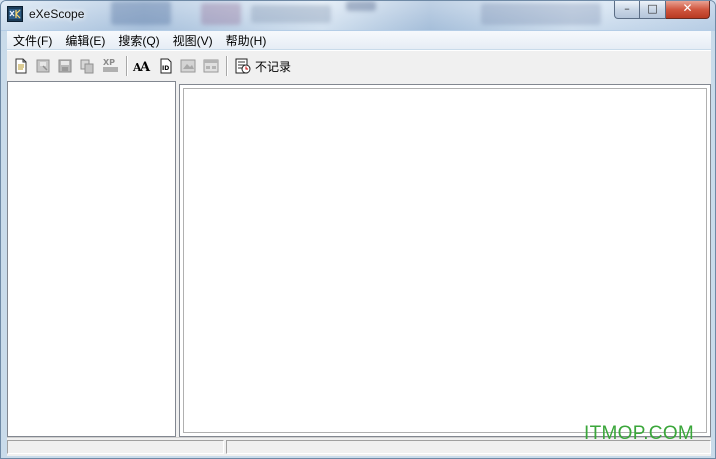 The image size is (716, 459). I want to click on id-icon: ID, so click(166, 66).